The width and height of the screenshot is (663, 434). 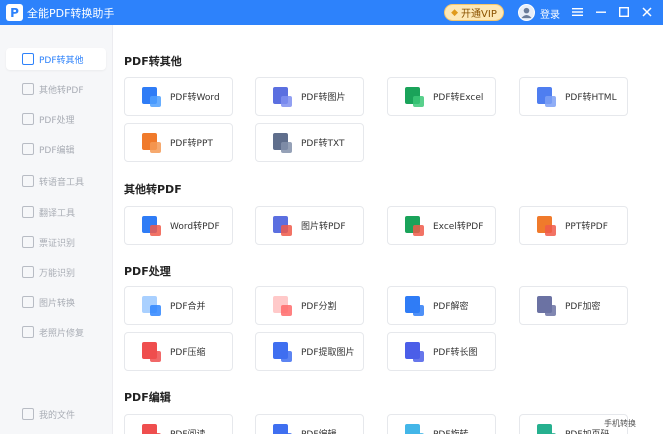 I want to click on menu-icon, so click(x=577, y=12).